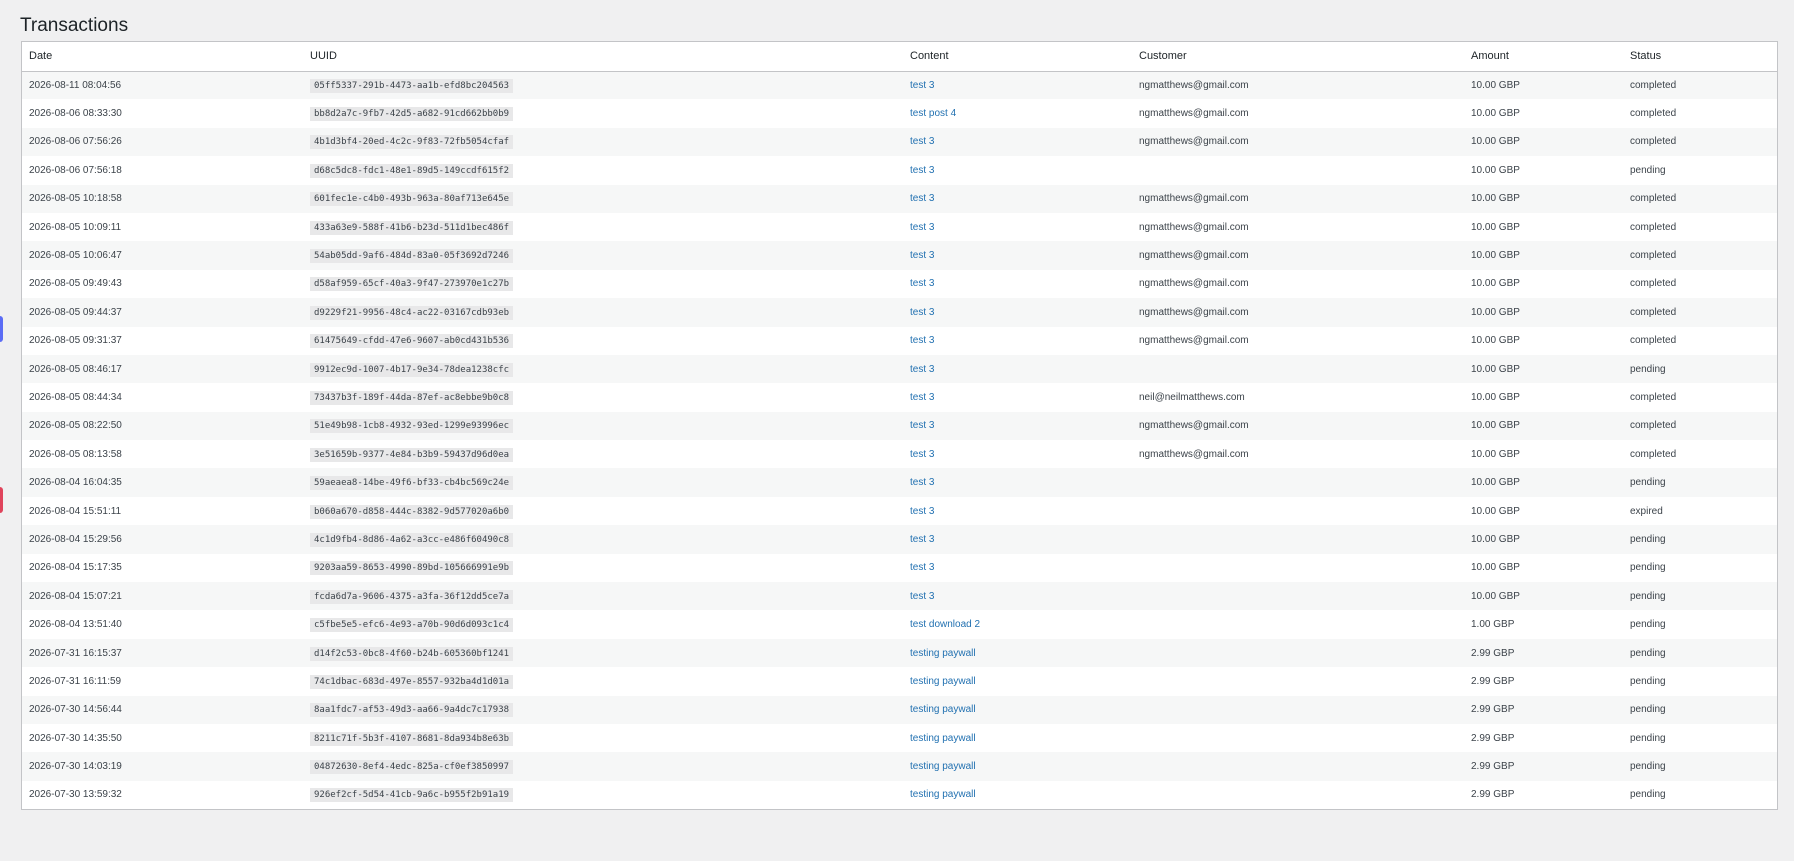 This screenshot has width=1794, height=861. Describe the element at coordinates (75, 539) in the screenshot. I see `transaction-date: 2026-08-04 15:29:56` at that location.